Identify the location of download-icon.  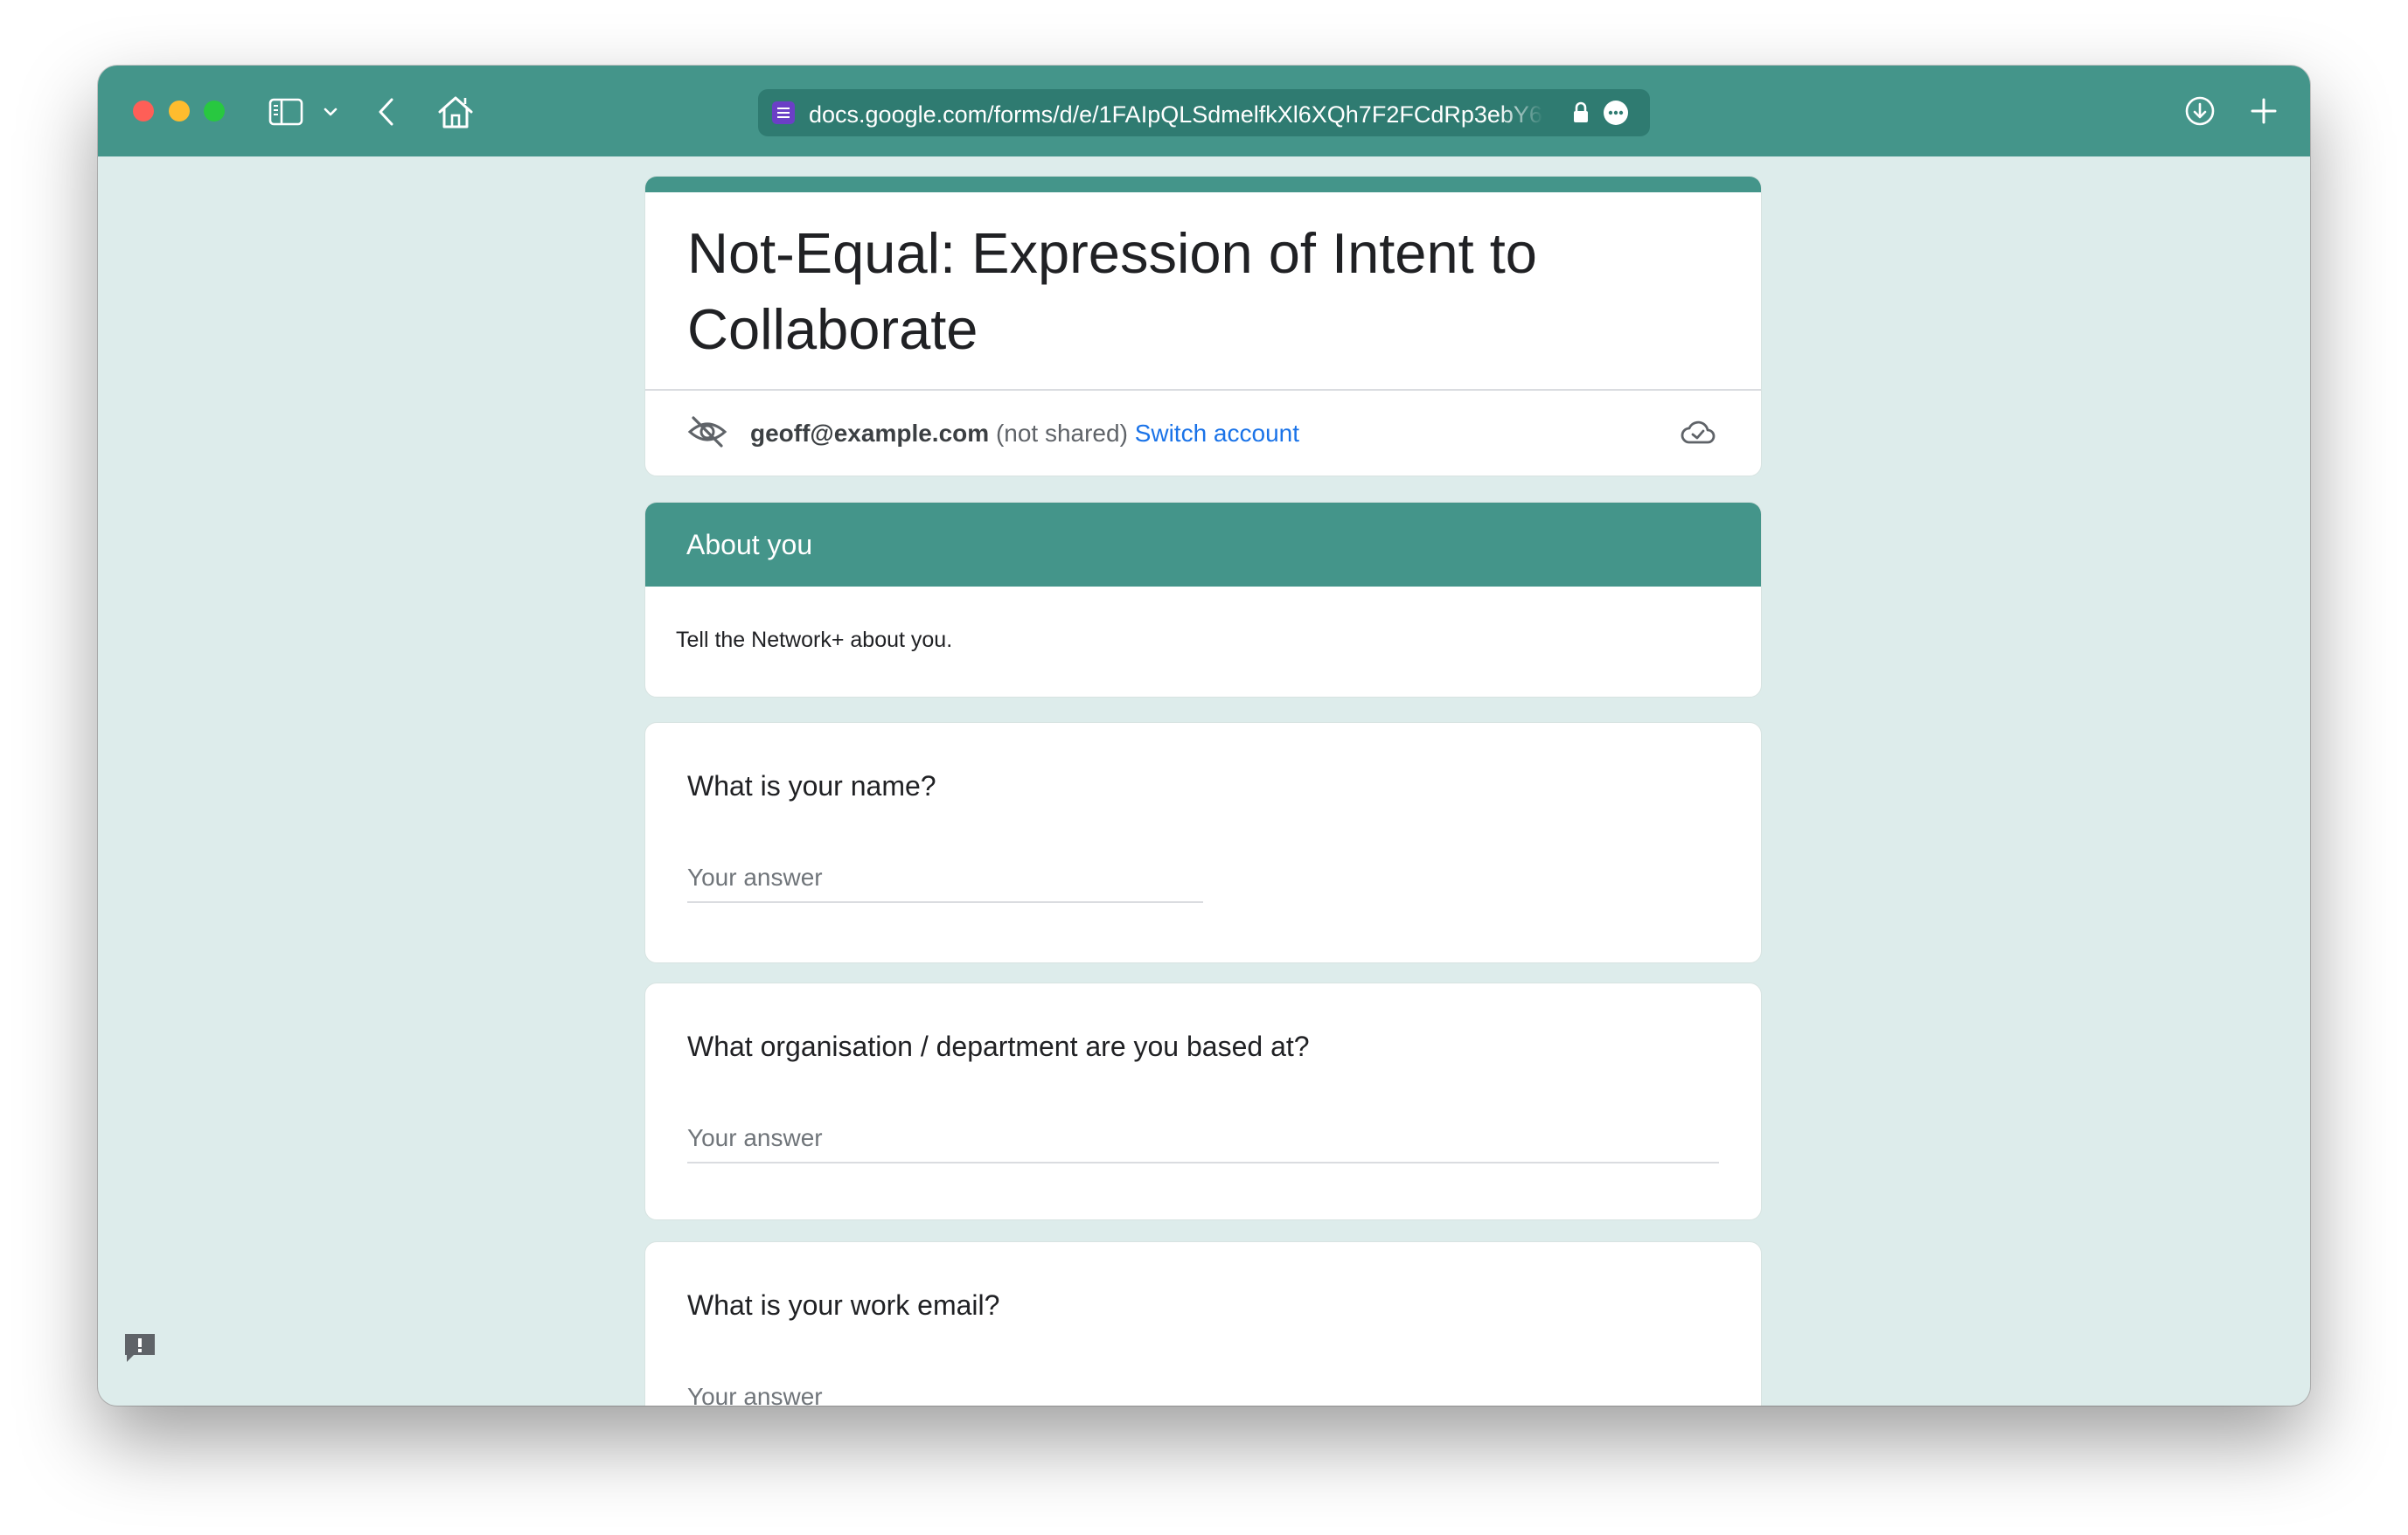
(2200, 111).